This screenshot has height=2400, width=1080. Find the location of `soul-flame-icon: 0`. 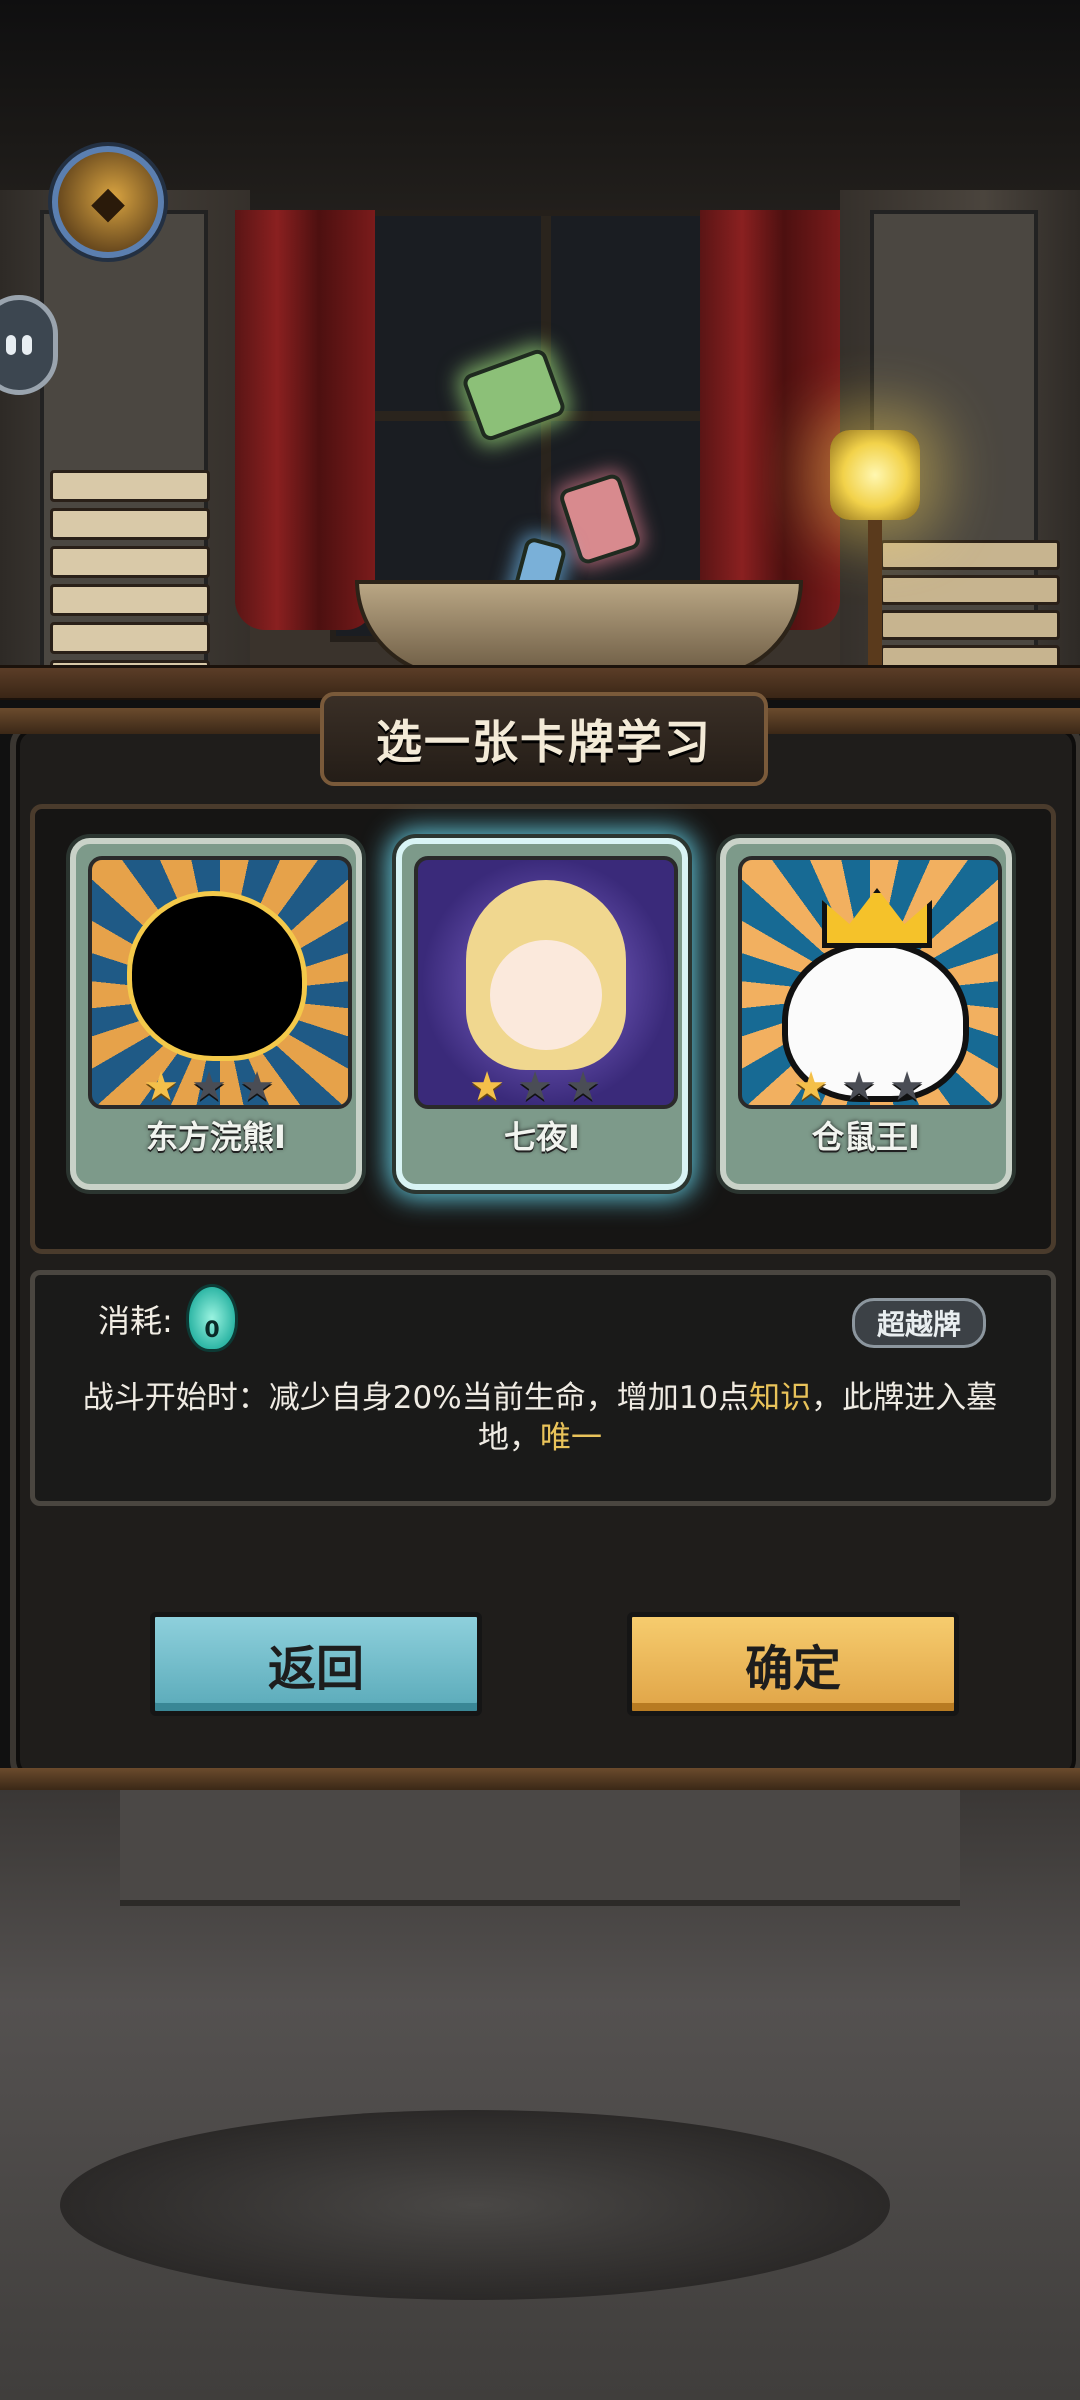

soul-flame-icon: 0 is located at coordinates (212, 1318).